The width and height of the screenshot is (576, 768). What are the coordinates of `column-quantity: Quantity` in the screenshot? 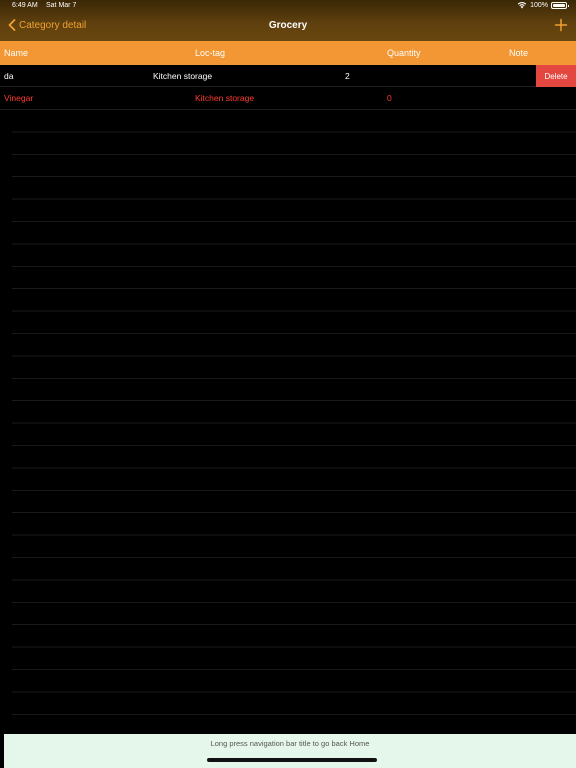 It's located at (404, 53).